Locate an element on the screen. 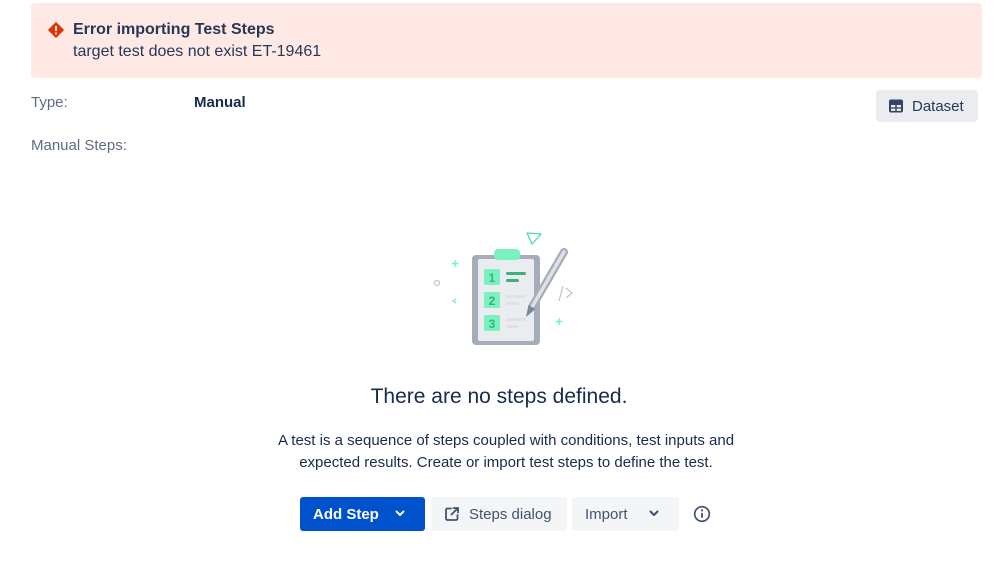  steps-dialog-button: Steps dialog is located at coordinates (499, 514).